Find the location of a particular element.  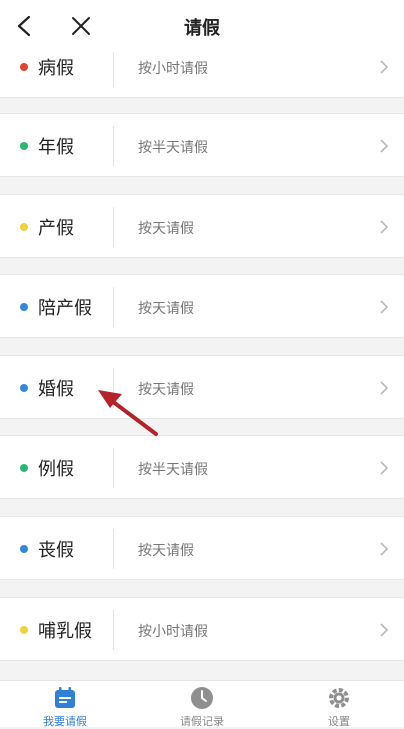

gear-icon is located at coordinates (339, 698).